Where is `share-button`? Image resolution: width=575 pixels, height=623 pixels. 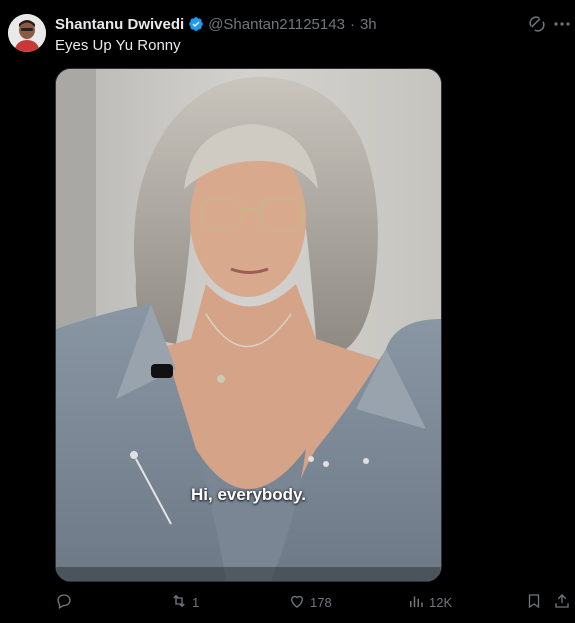 share-button is located at coordinates (562, 602).